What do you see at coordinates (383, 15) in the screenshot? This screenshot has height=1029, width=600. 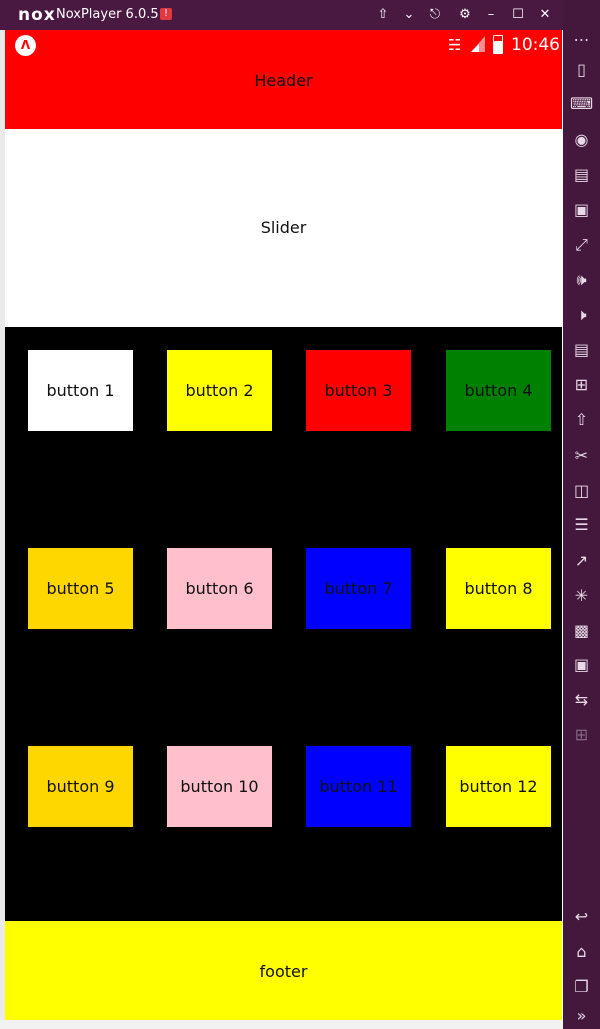 I see `pin-icon: ⇧` at bounding box center [383, 15].